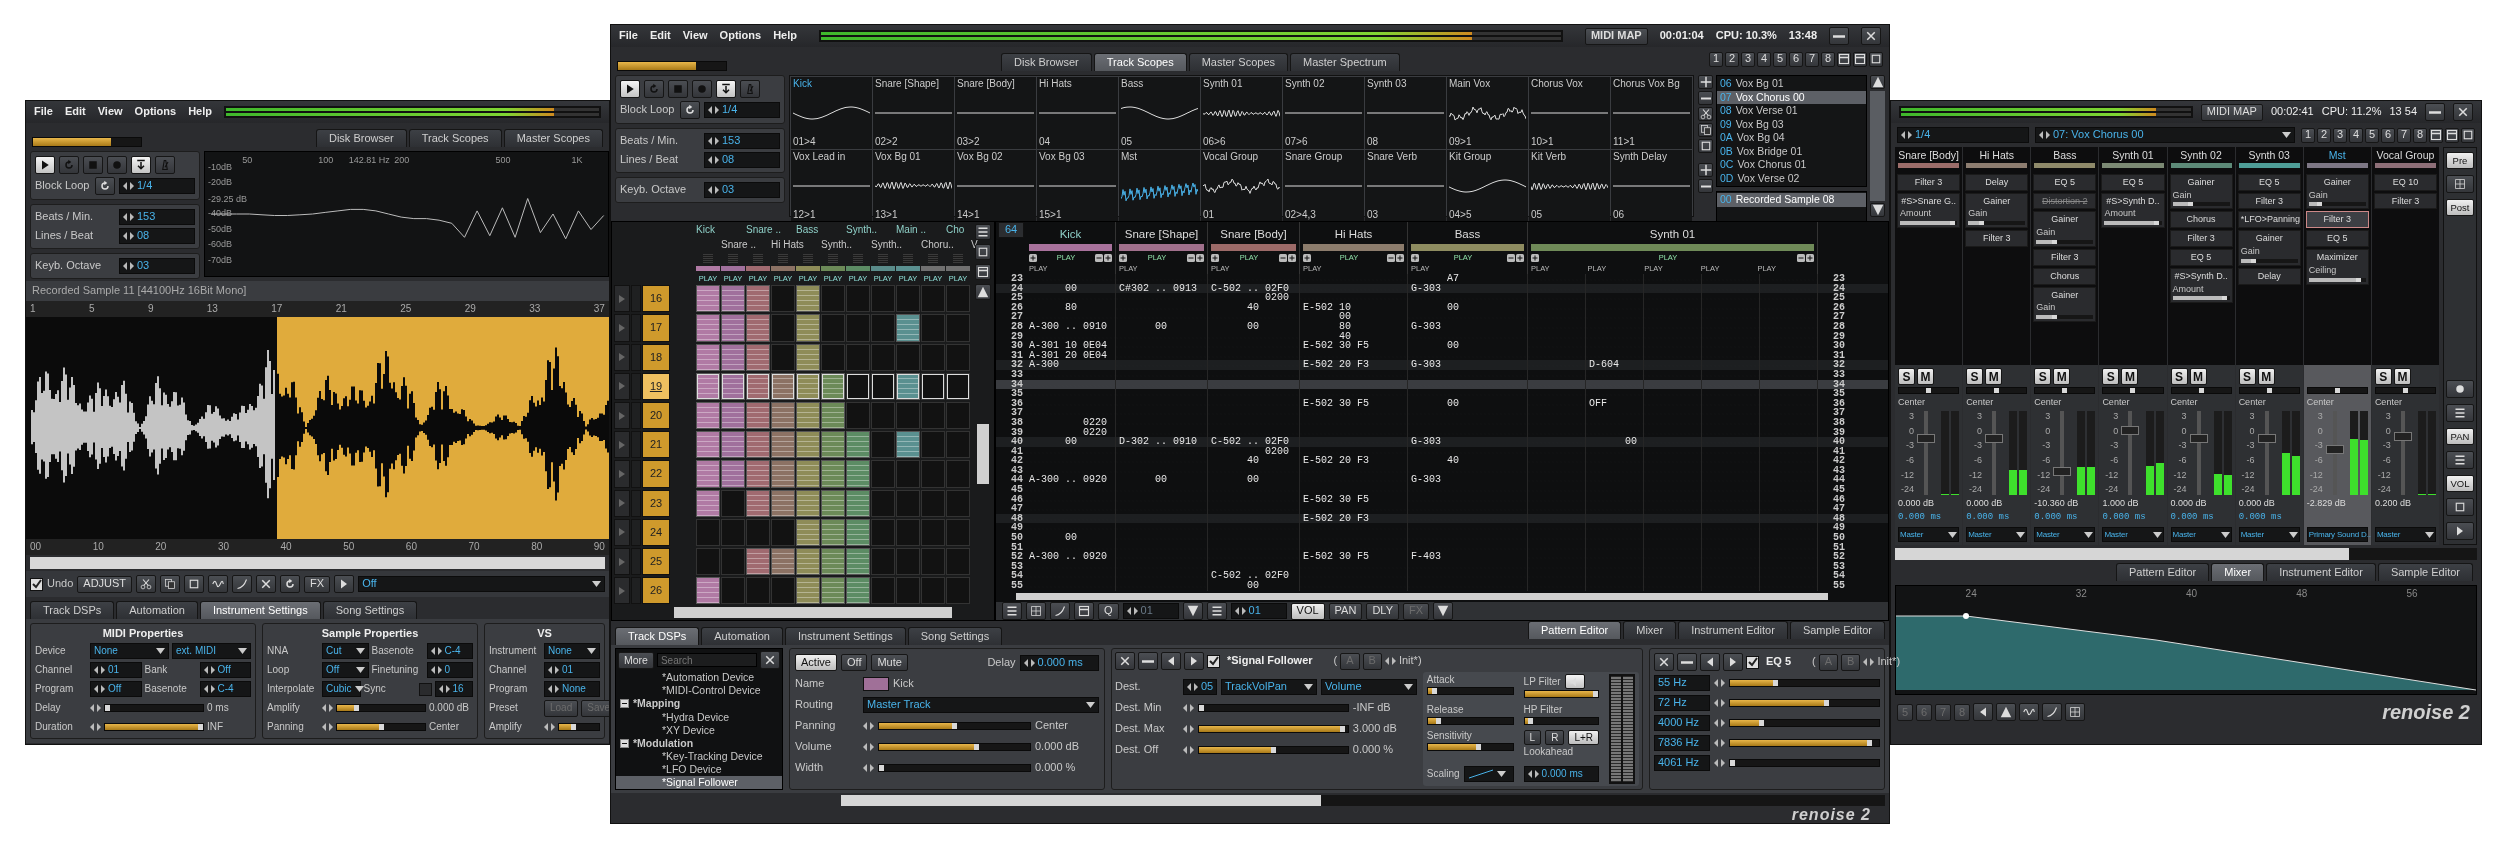 The image size is (2500, 850). I want to click on pattern-row: 44 A-300 .. 0920 00 00 G-303 44, so click(1442, 480).